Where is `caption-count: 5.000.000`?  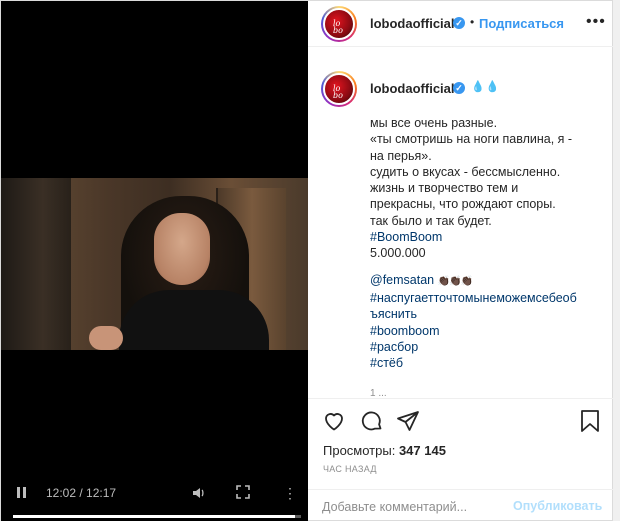 caption-count: 5.000.000 is located at coordinates (398, 253).